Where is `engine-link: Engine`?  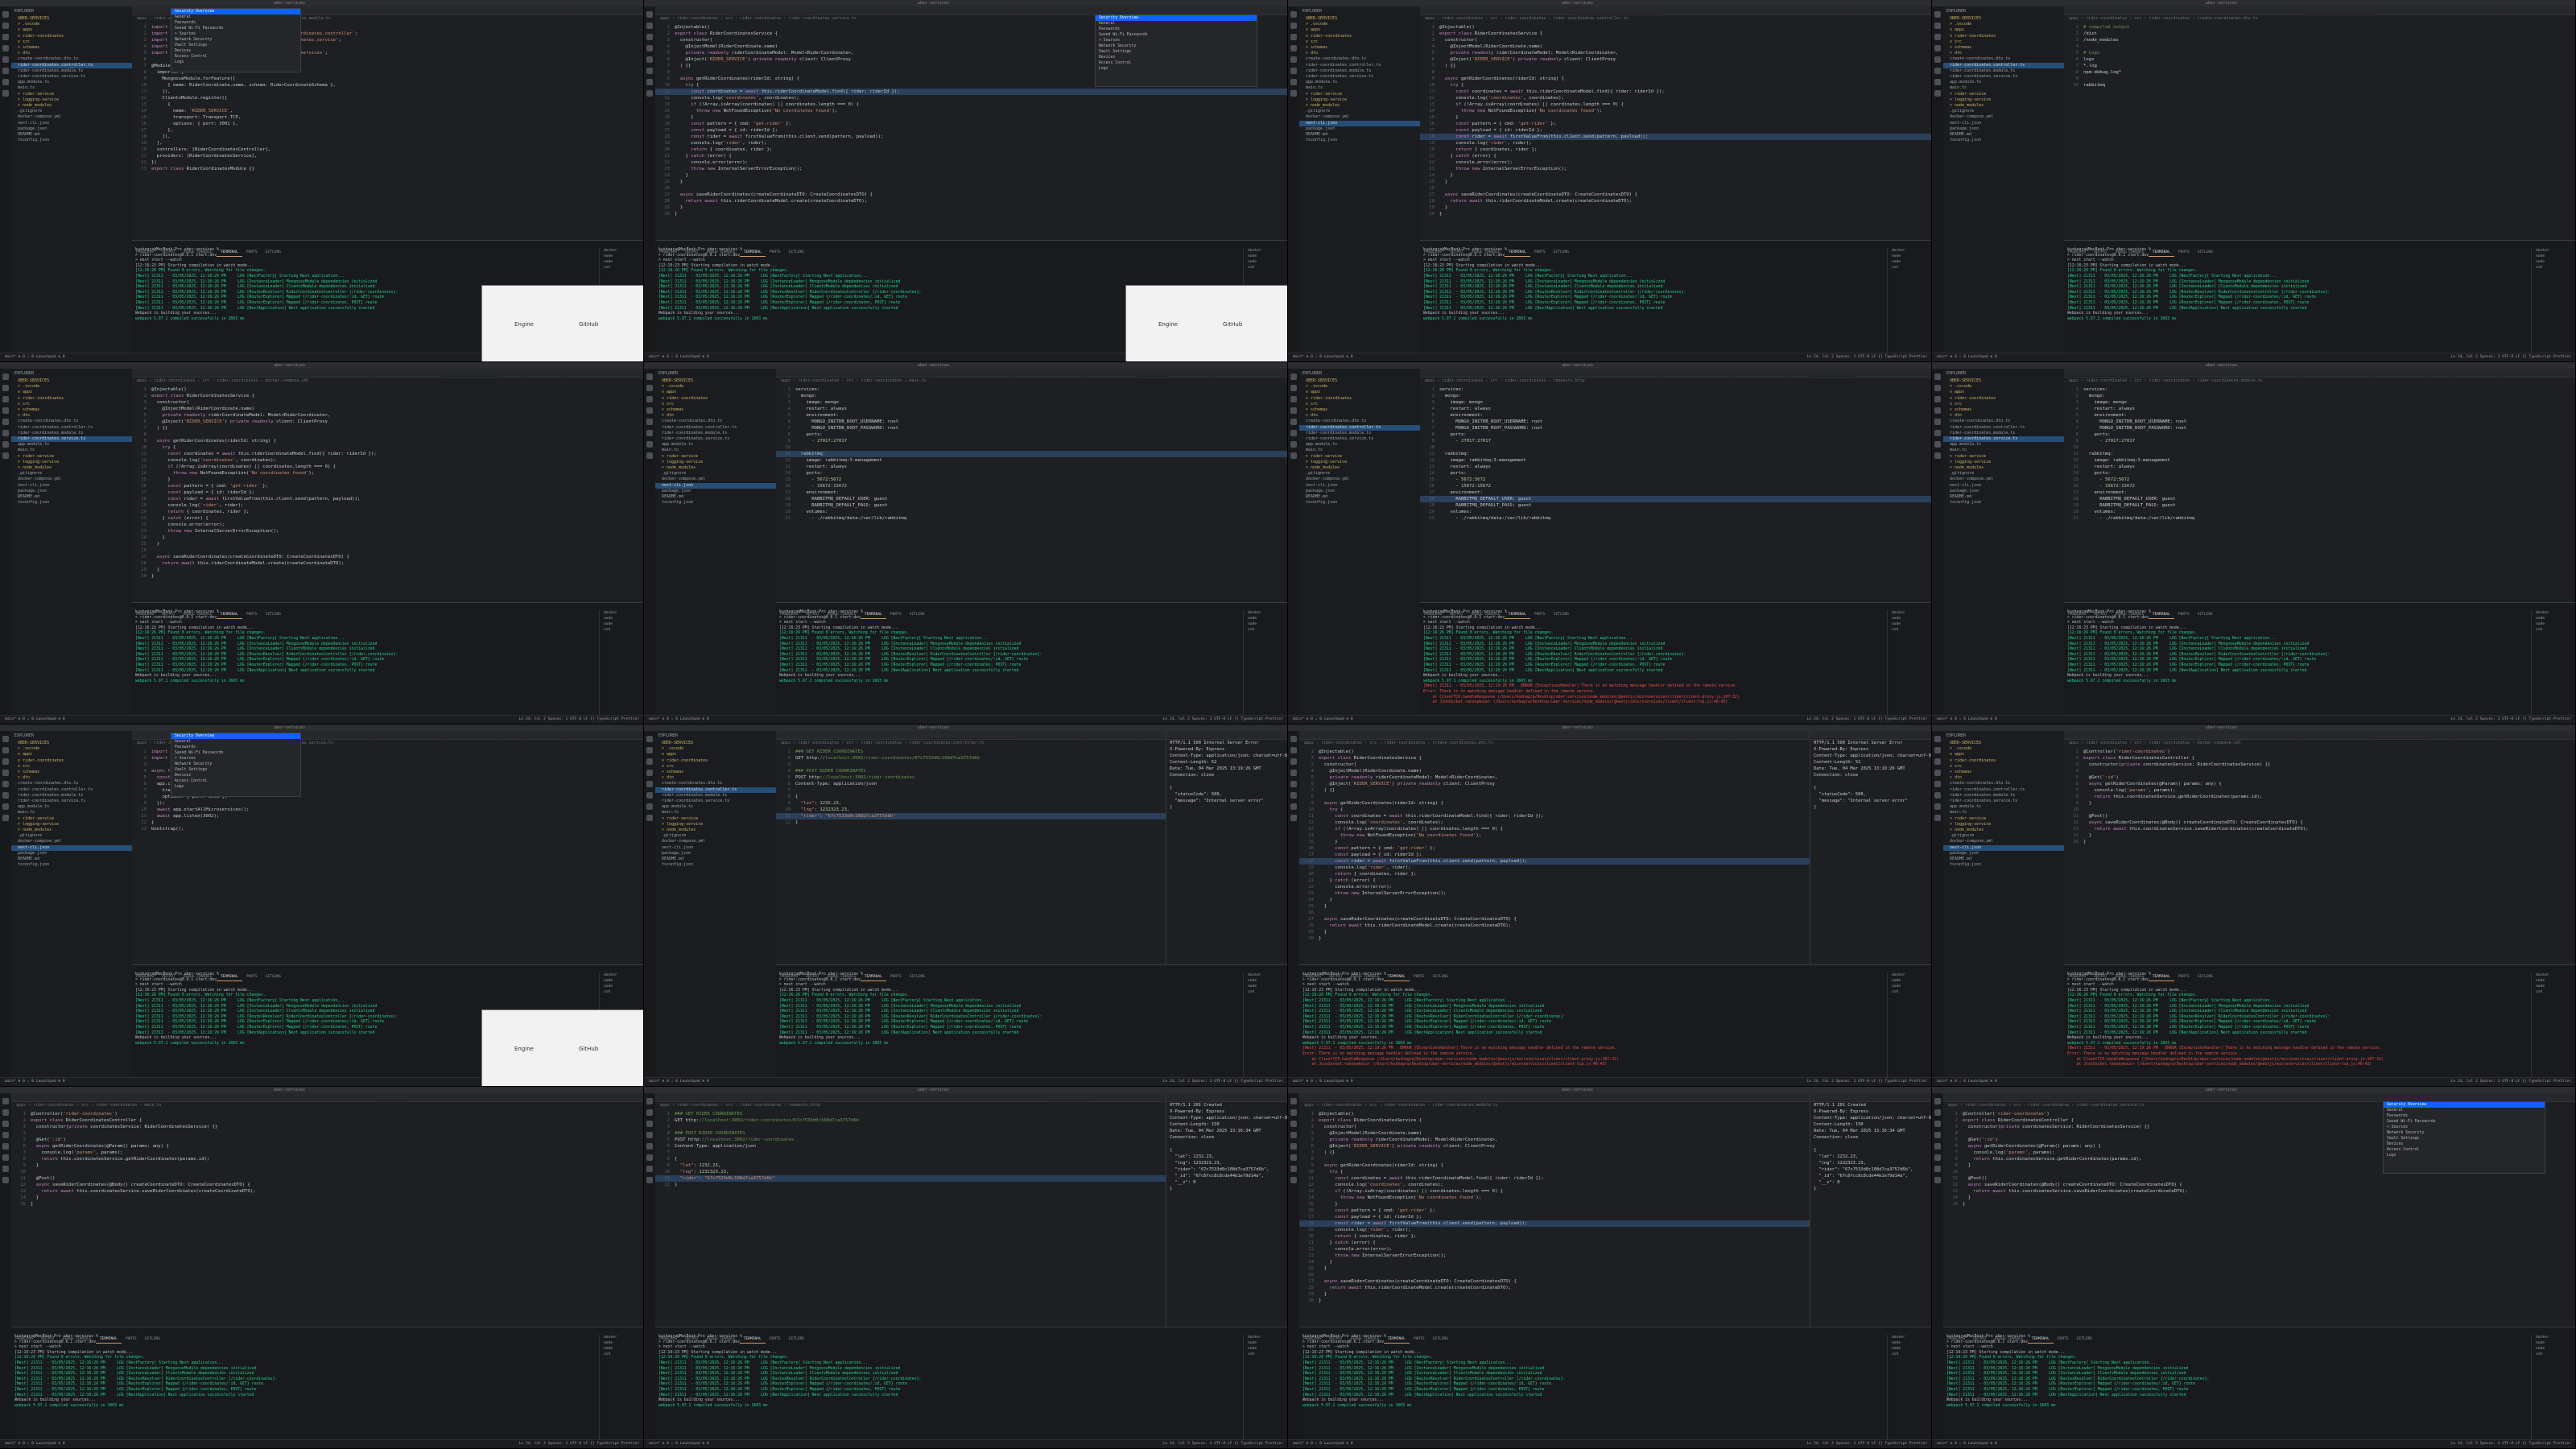
engine-link: Engine is located at coordinates (1168, 324).